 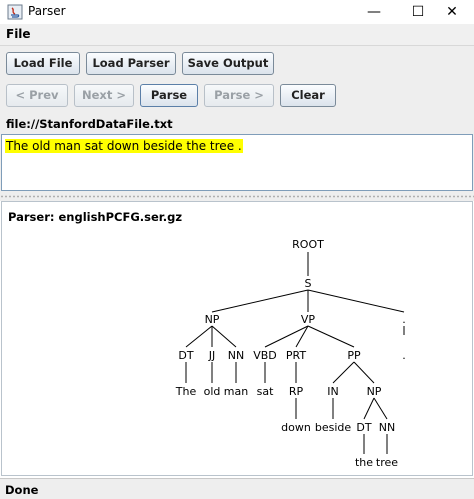 What do you see at coordinates (212, 391) in the screenshot?
I see `leaf-old: old` at bounding box center [212, 391].